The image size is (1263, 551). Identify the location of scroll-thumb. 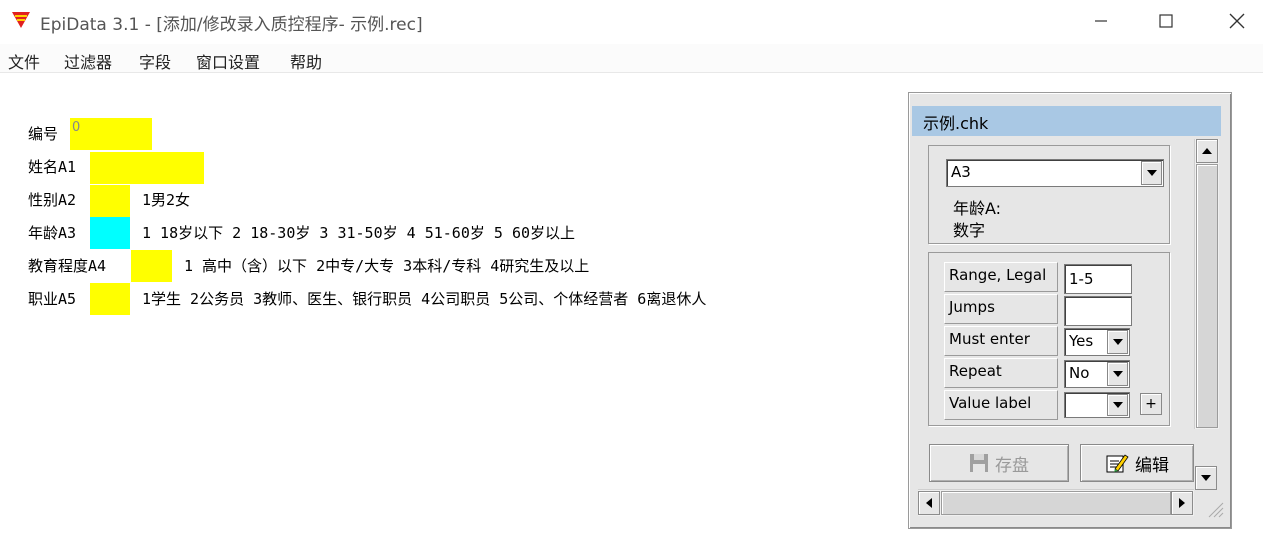
(1207, 296).